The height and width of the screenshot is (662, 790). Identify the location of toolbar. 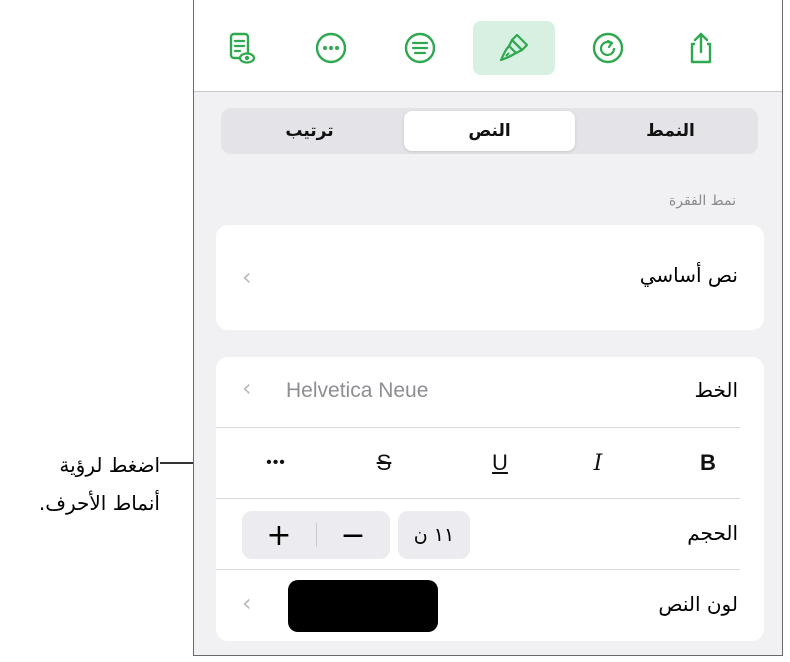
(488, 46).